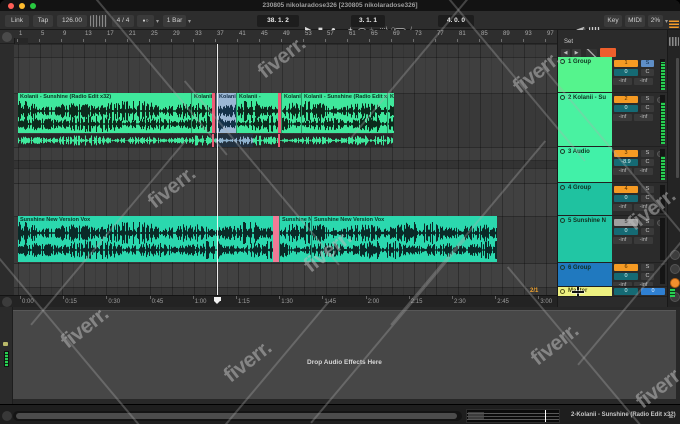 This screenshot has height=424, width=680. What do you see at coordinates (626, 63) in the screenshot?
I see `track-activator: 1` at bounding box center [626, 63].